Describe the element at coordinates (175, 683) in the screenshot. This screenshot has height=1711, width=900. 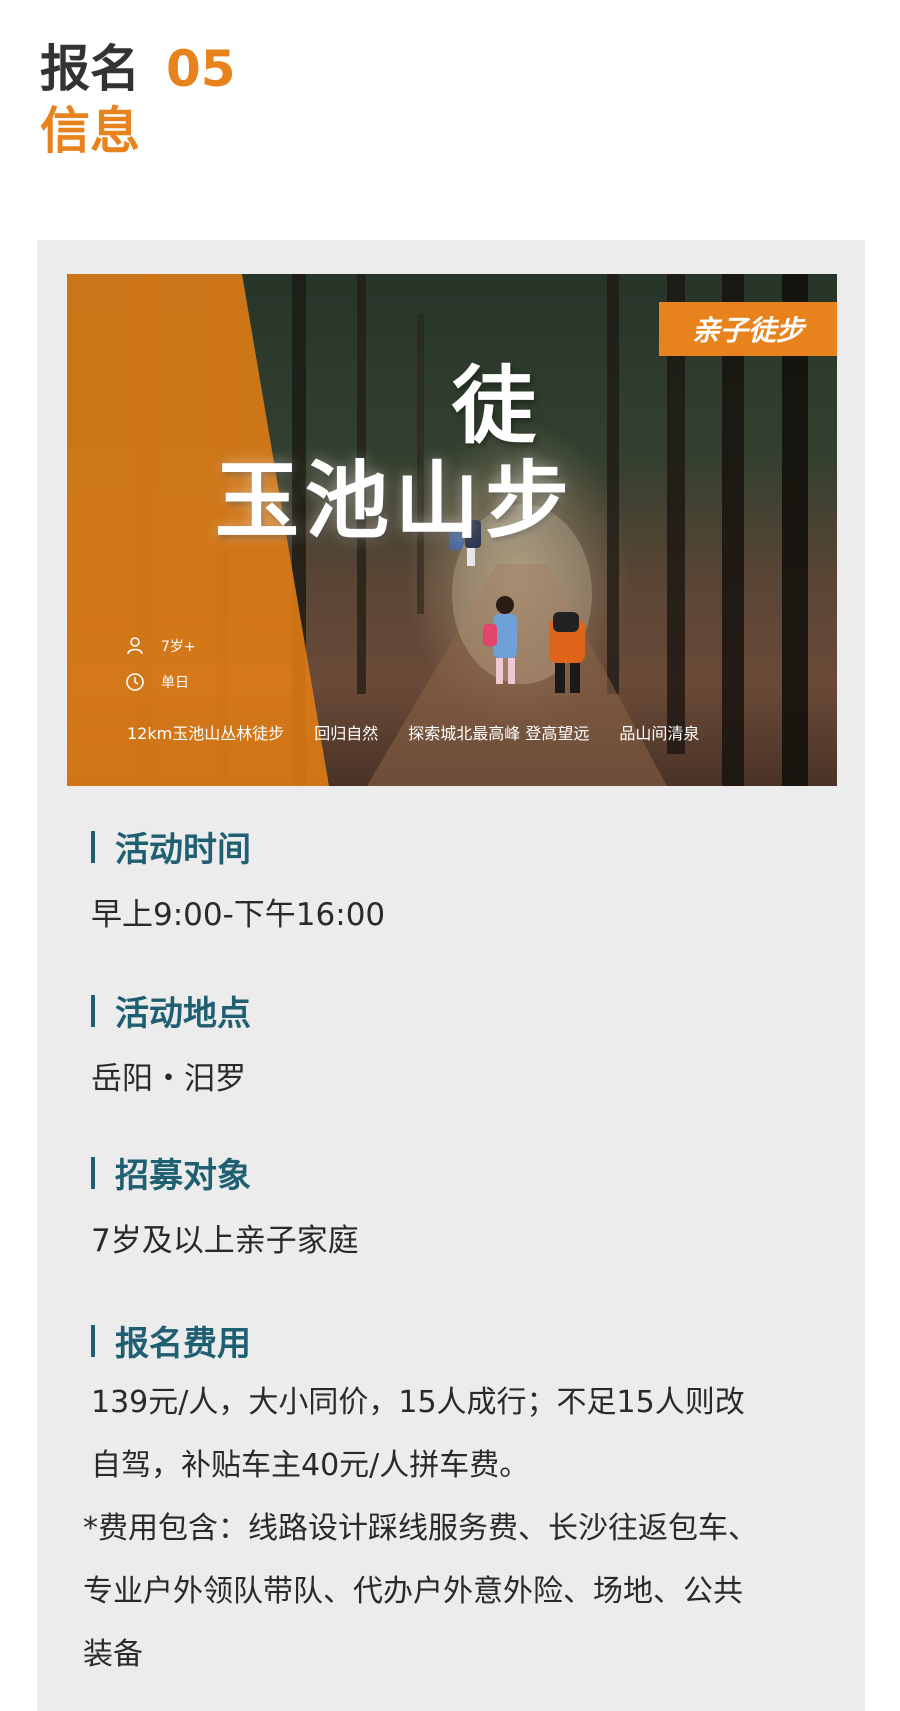
I see `duration-value: 单日` at that location.